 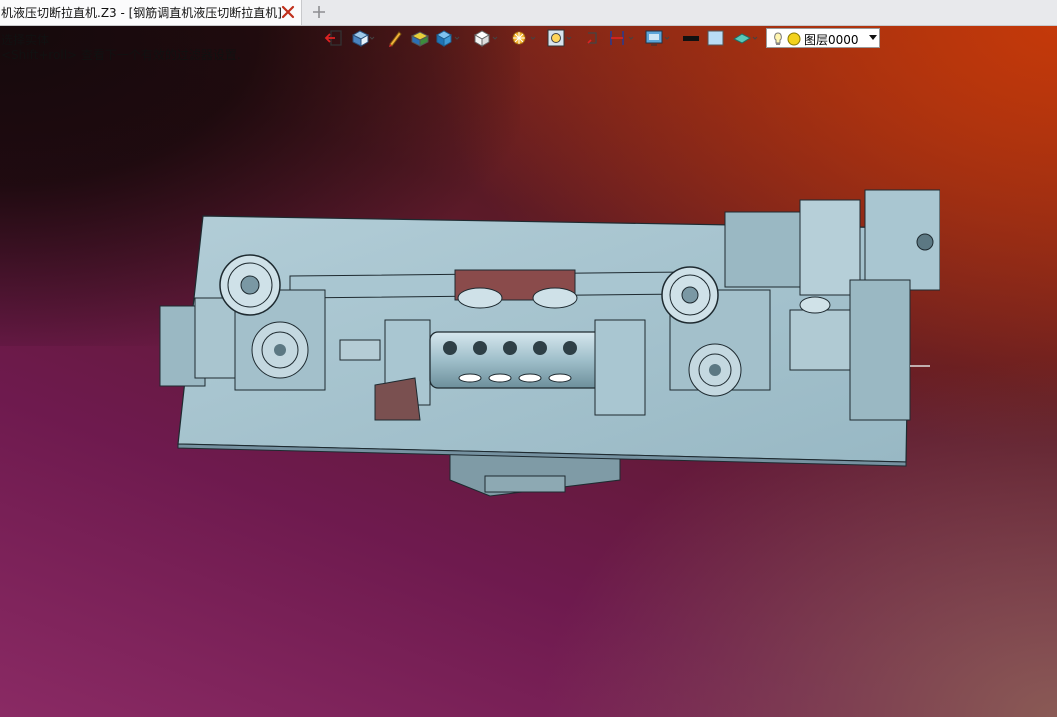 I want to click on chevron-down-icon, so click(x=873, y=38).